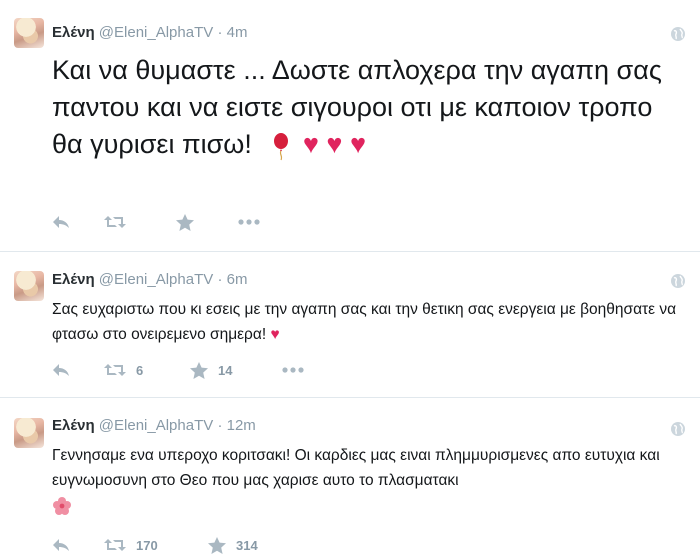 The height and width of the screenshot is (558, 700). I want to click on tweet-header: Ελένη @Eleni_AlphaTV · 6m, so click(149, 280).